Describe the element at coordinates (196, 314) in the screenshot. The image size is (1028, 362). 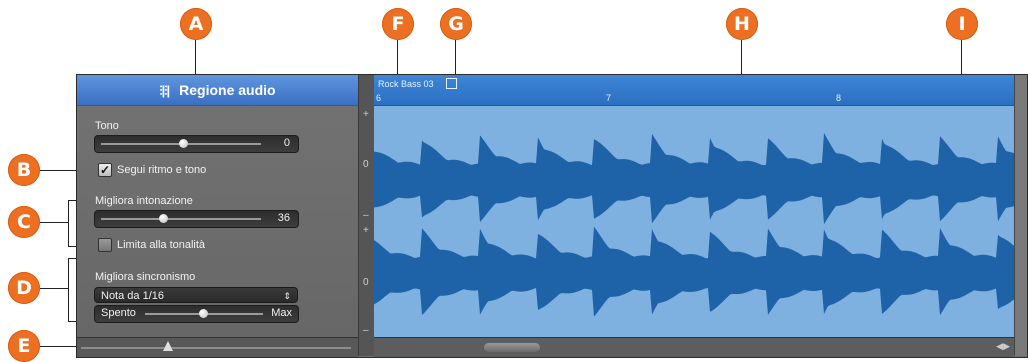
I see `sincronismo-slider: Spento Max` at that location.